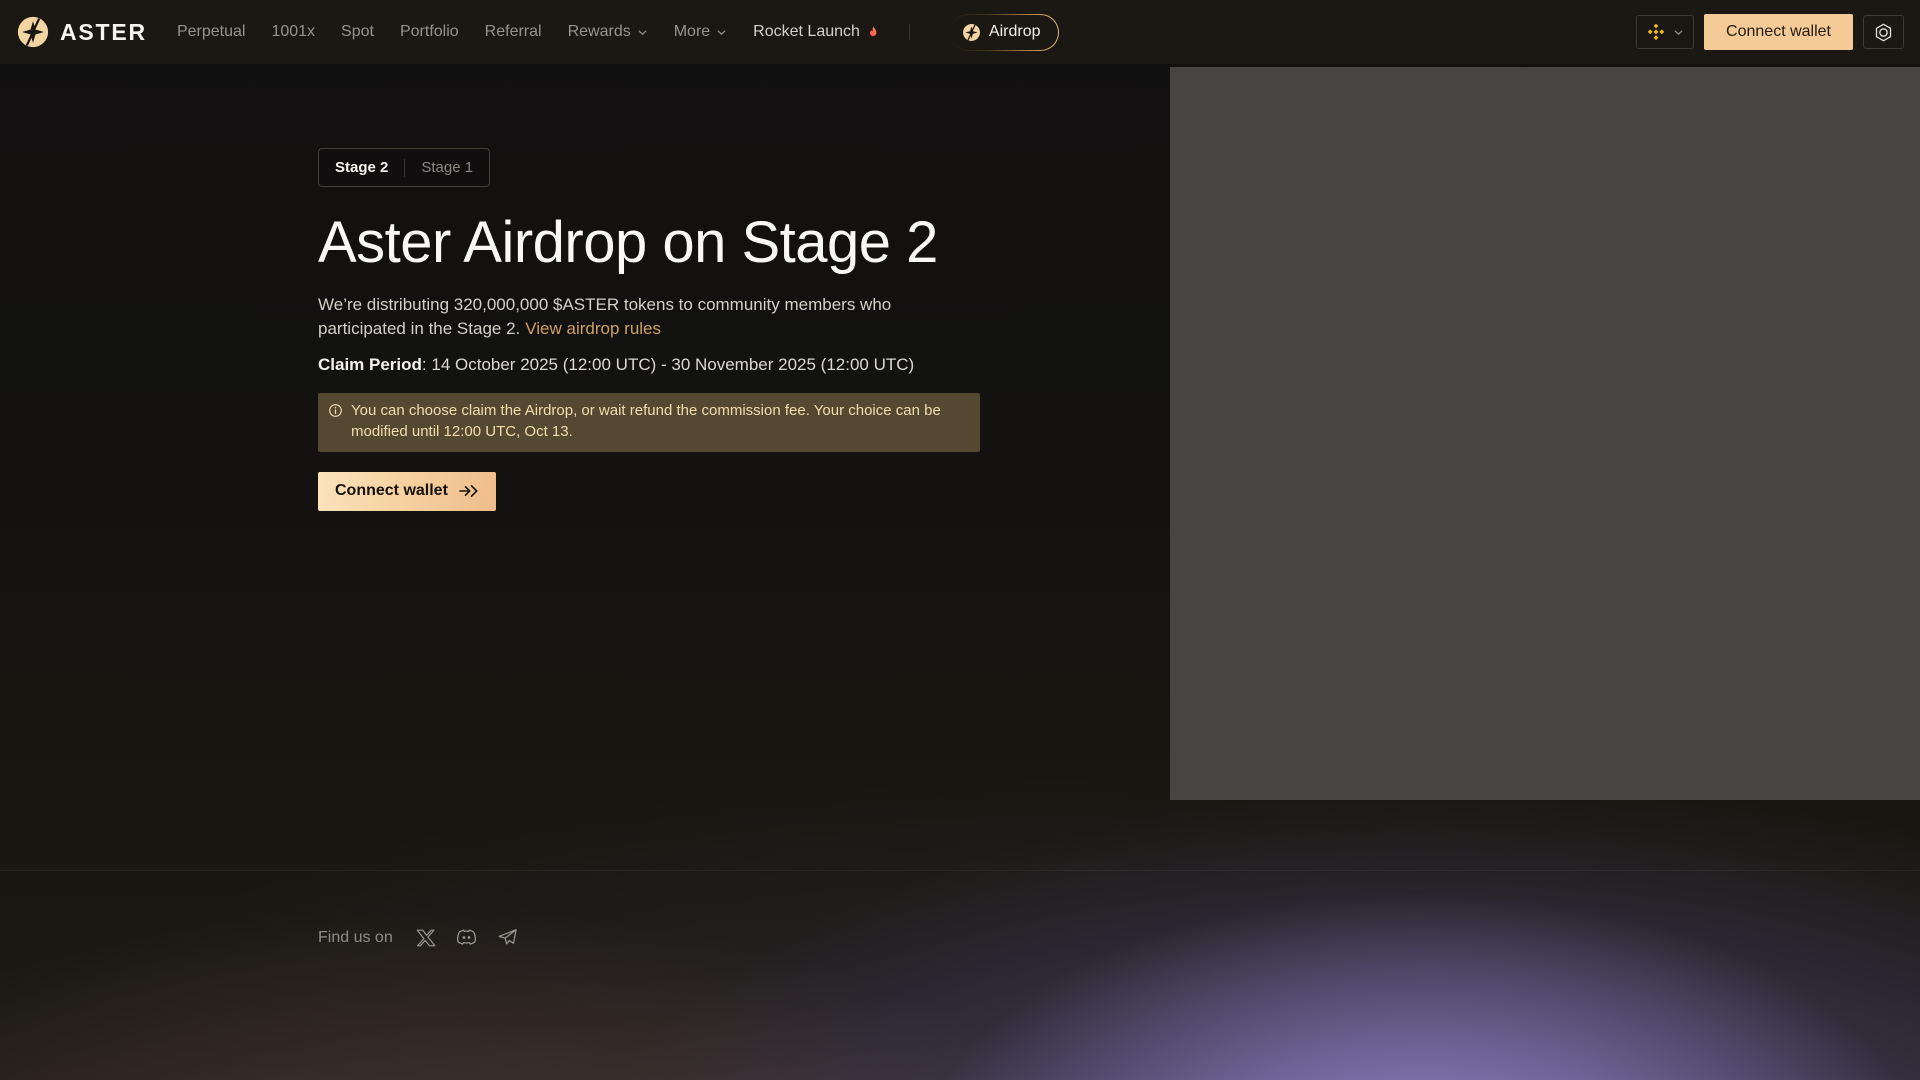  What do you see at coordinates (370, 365) in the screenshot?
I see `claim-period-label: Claim Period` at bounding box center [370, 365].